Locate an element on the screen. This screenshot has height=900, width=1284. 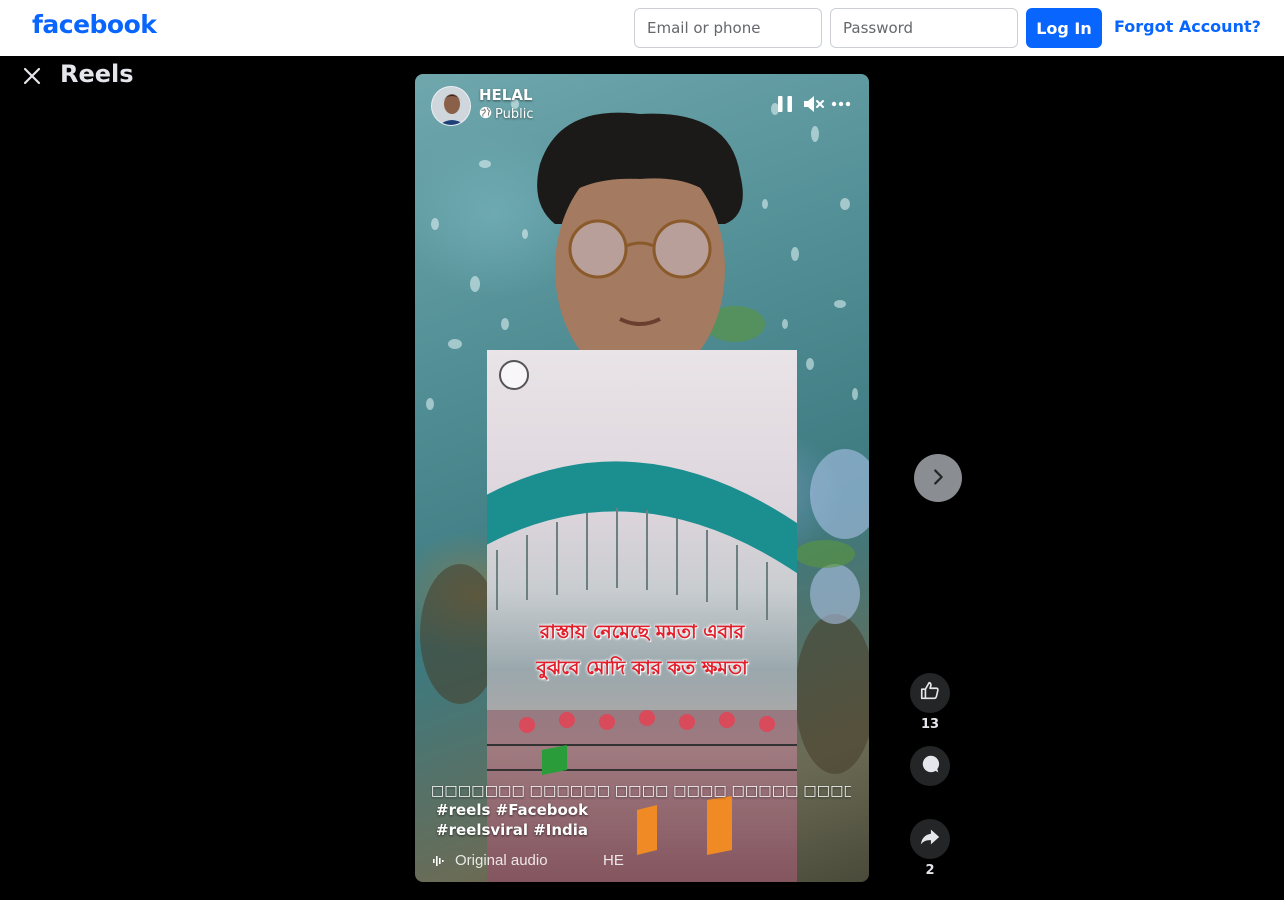
video-text-line-1: রাস্তায় নেমেছে মমতা এবার is located at coordinates (642, 632).